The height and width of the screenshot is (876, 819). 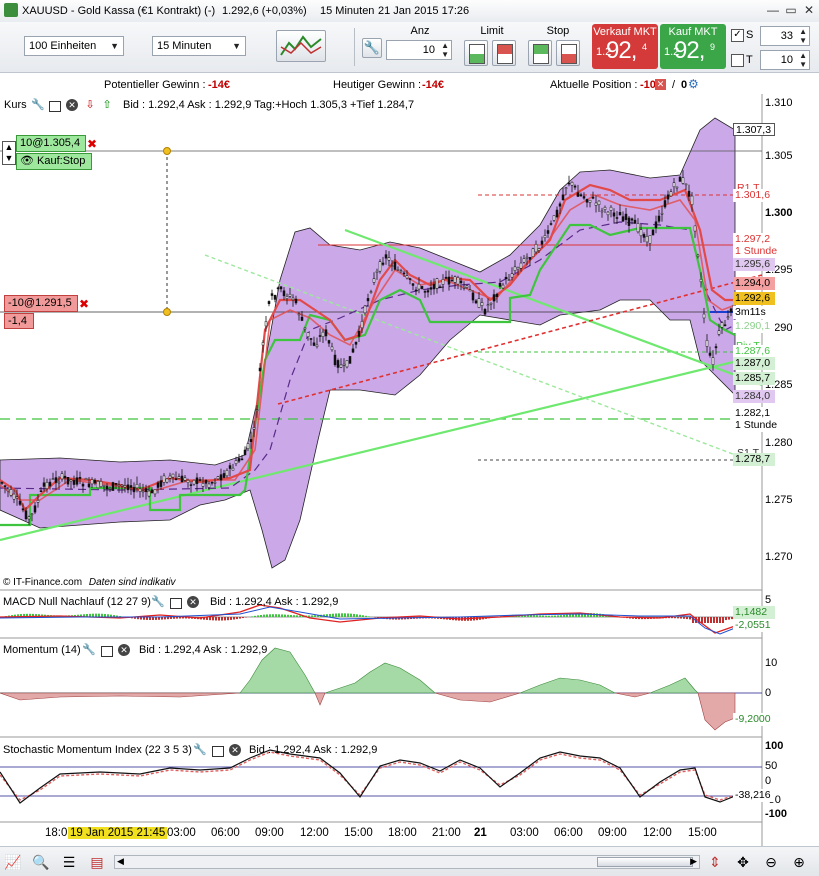 I want to click on arrow-down-icon: ⇩, so click(x=90, y=105).